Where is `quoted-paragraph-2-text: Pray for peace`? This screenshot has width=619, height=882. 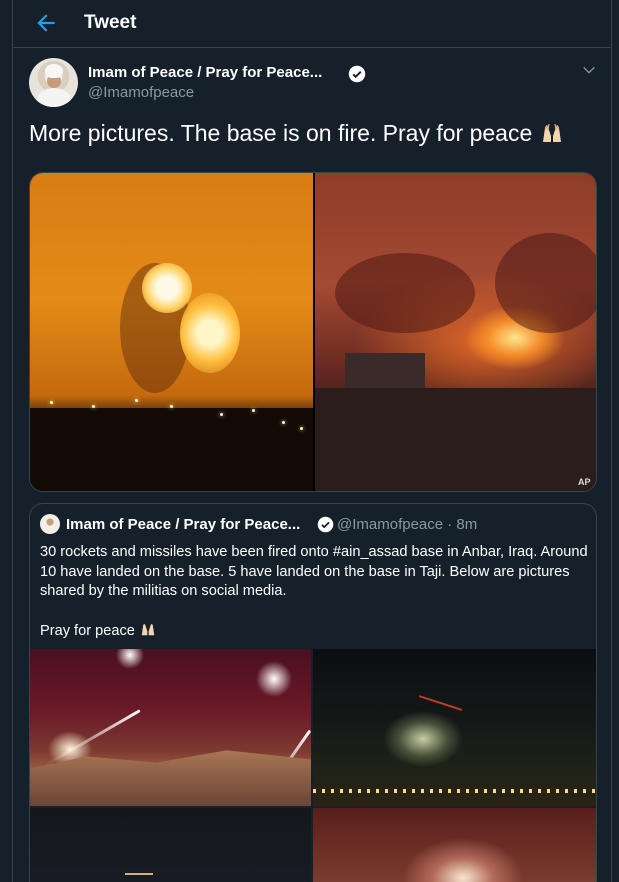 quoted-paragraph-2-text: Pray for peace is located at coordinates (87, 631).